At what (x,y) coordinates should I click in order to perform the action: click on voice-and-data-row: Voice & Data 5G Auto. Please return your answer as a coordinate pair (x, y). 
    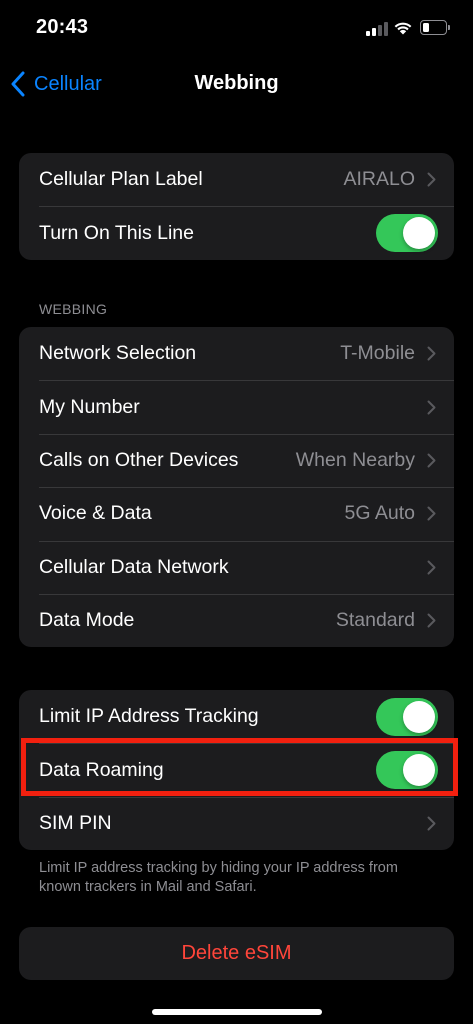
    Looking at the image, I should click on (236, 513).